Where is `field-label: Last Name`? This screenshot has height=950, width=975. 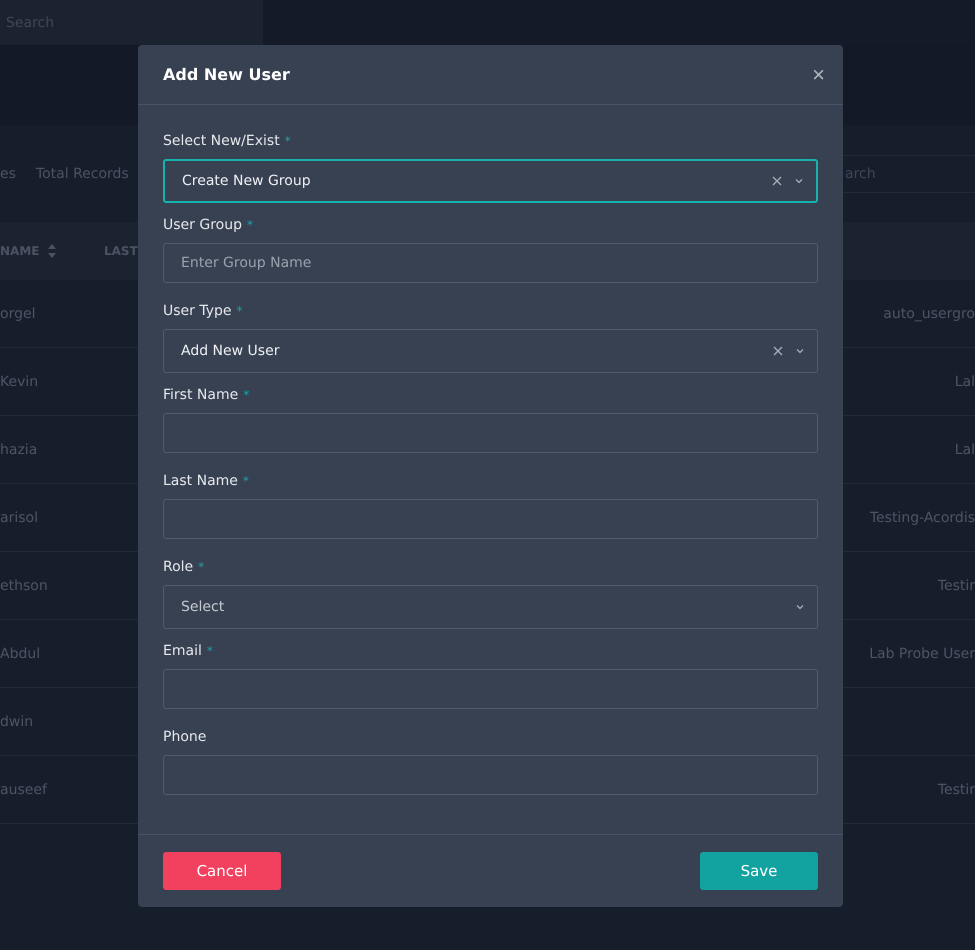
field-label: Last Name is located at coordinates (200, 481).